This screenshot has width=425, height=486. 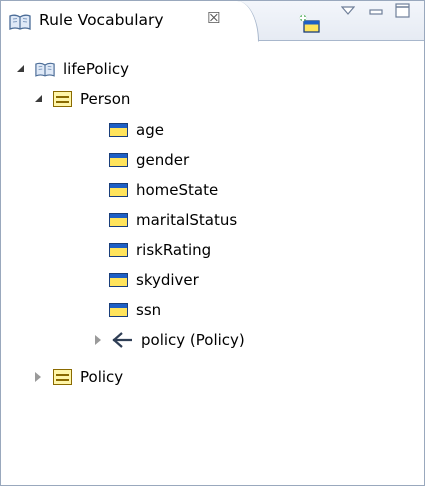 I want to click on tree-item-attribute-age: age, so click(x=136, y=130).